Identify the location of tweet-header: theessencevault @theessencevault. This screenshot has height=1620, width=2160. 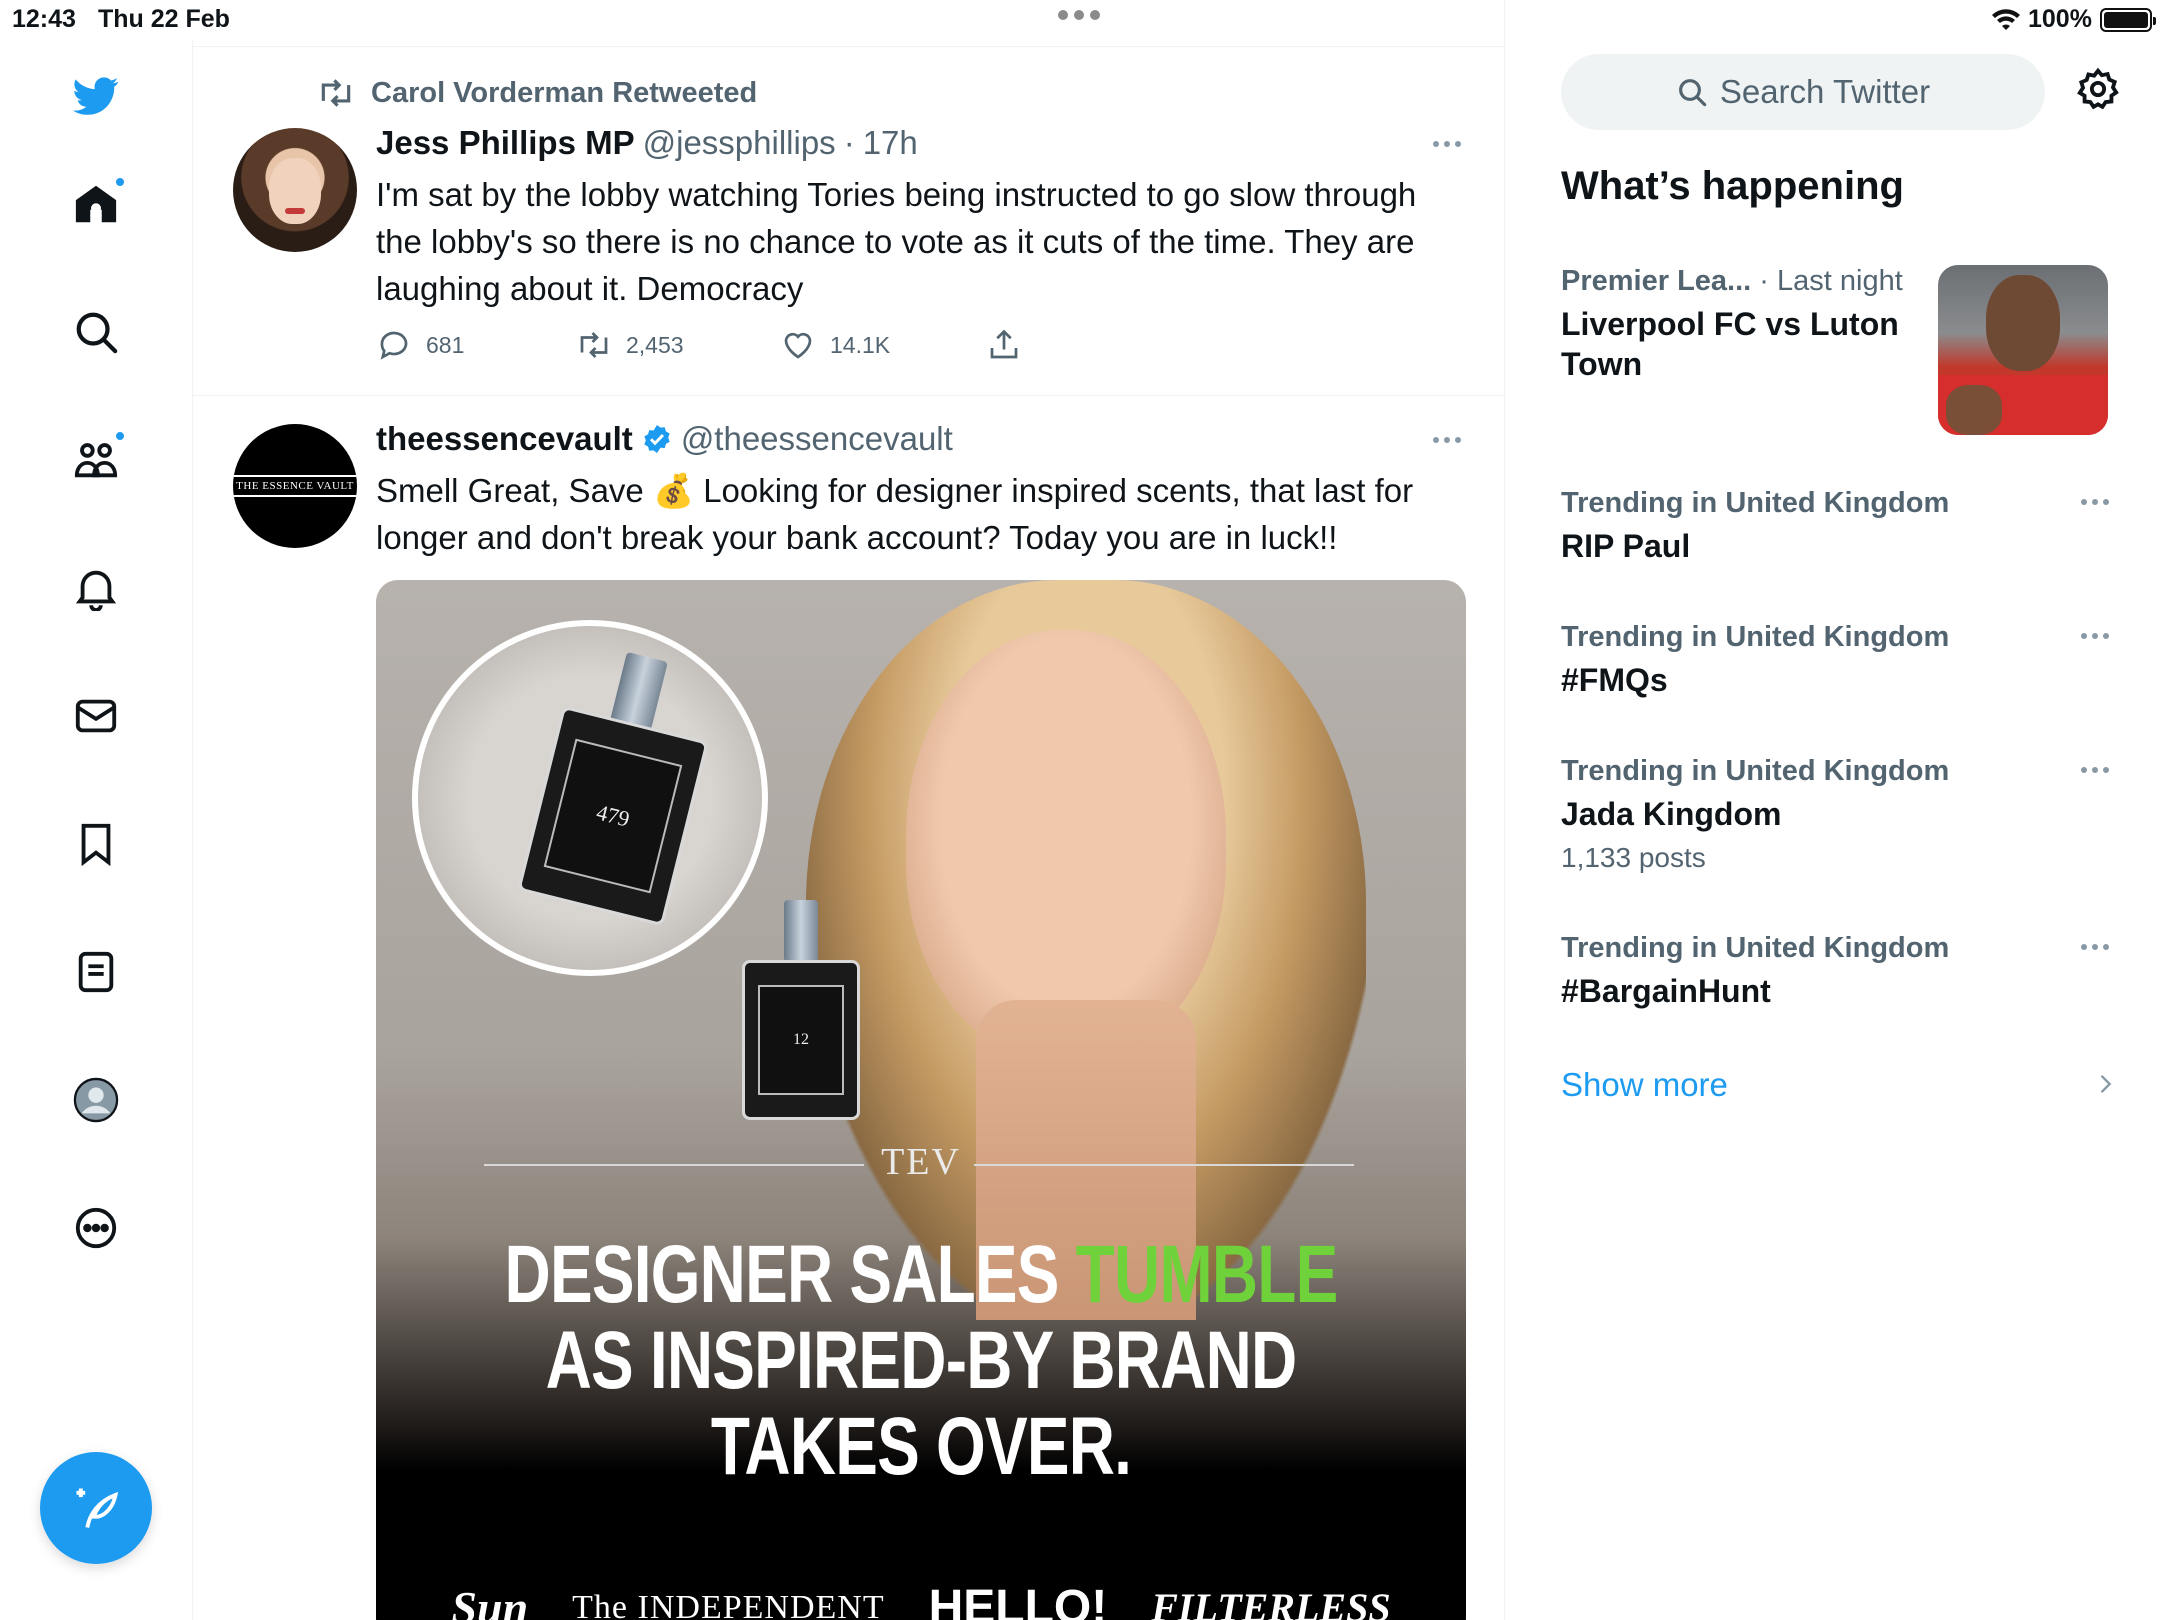
(664, 439).